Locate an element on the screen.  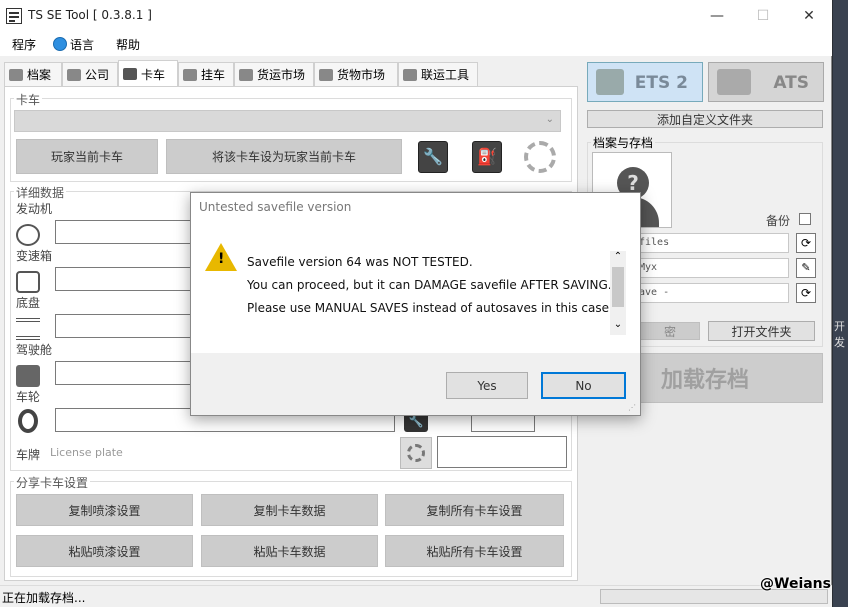
tab-profile: 档案 is located at coordinates (33, 74).